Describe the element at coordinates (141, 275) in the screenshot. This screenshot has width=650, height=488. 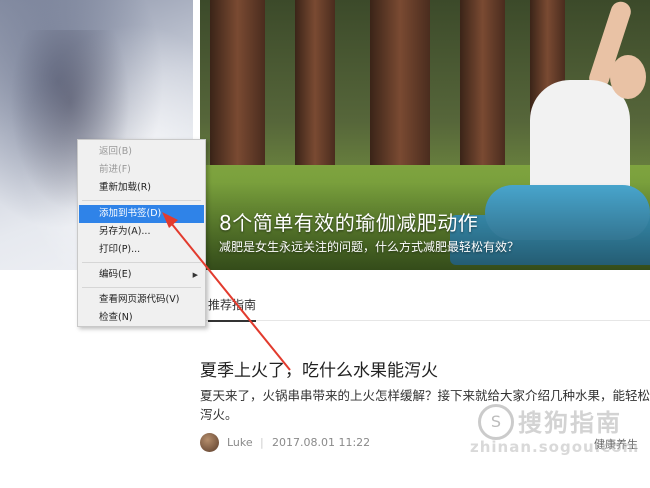
I see `menu-item-encoding: 编码(E) ▶` at that location.